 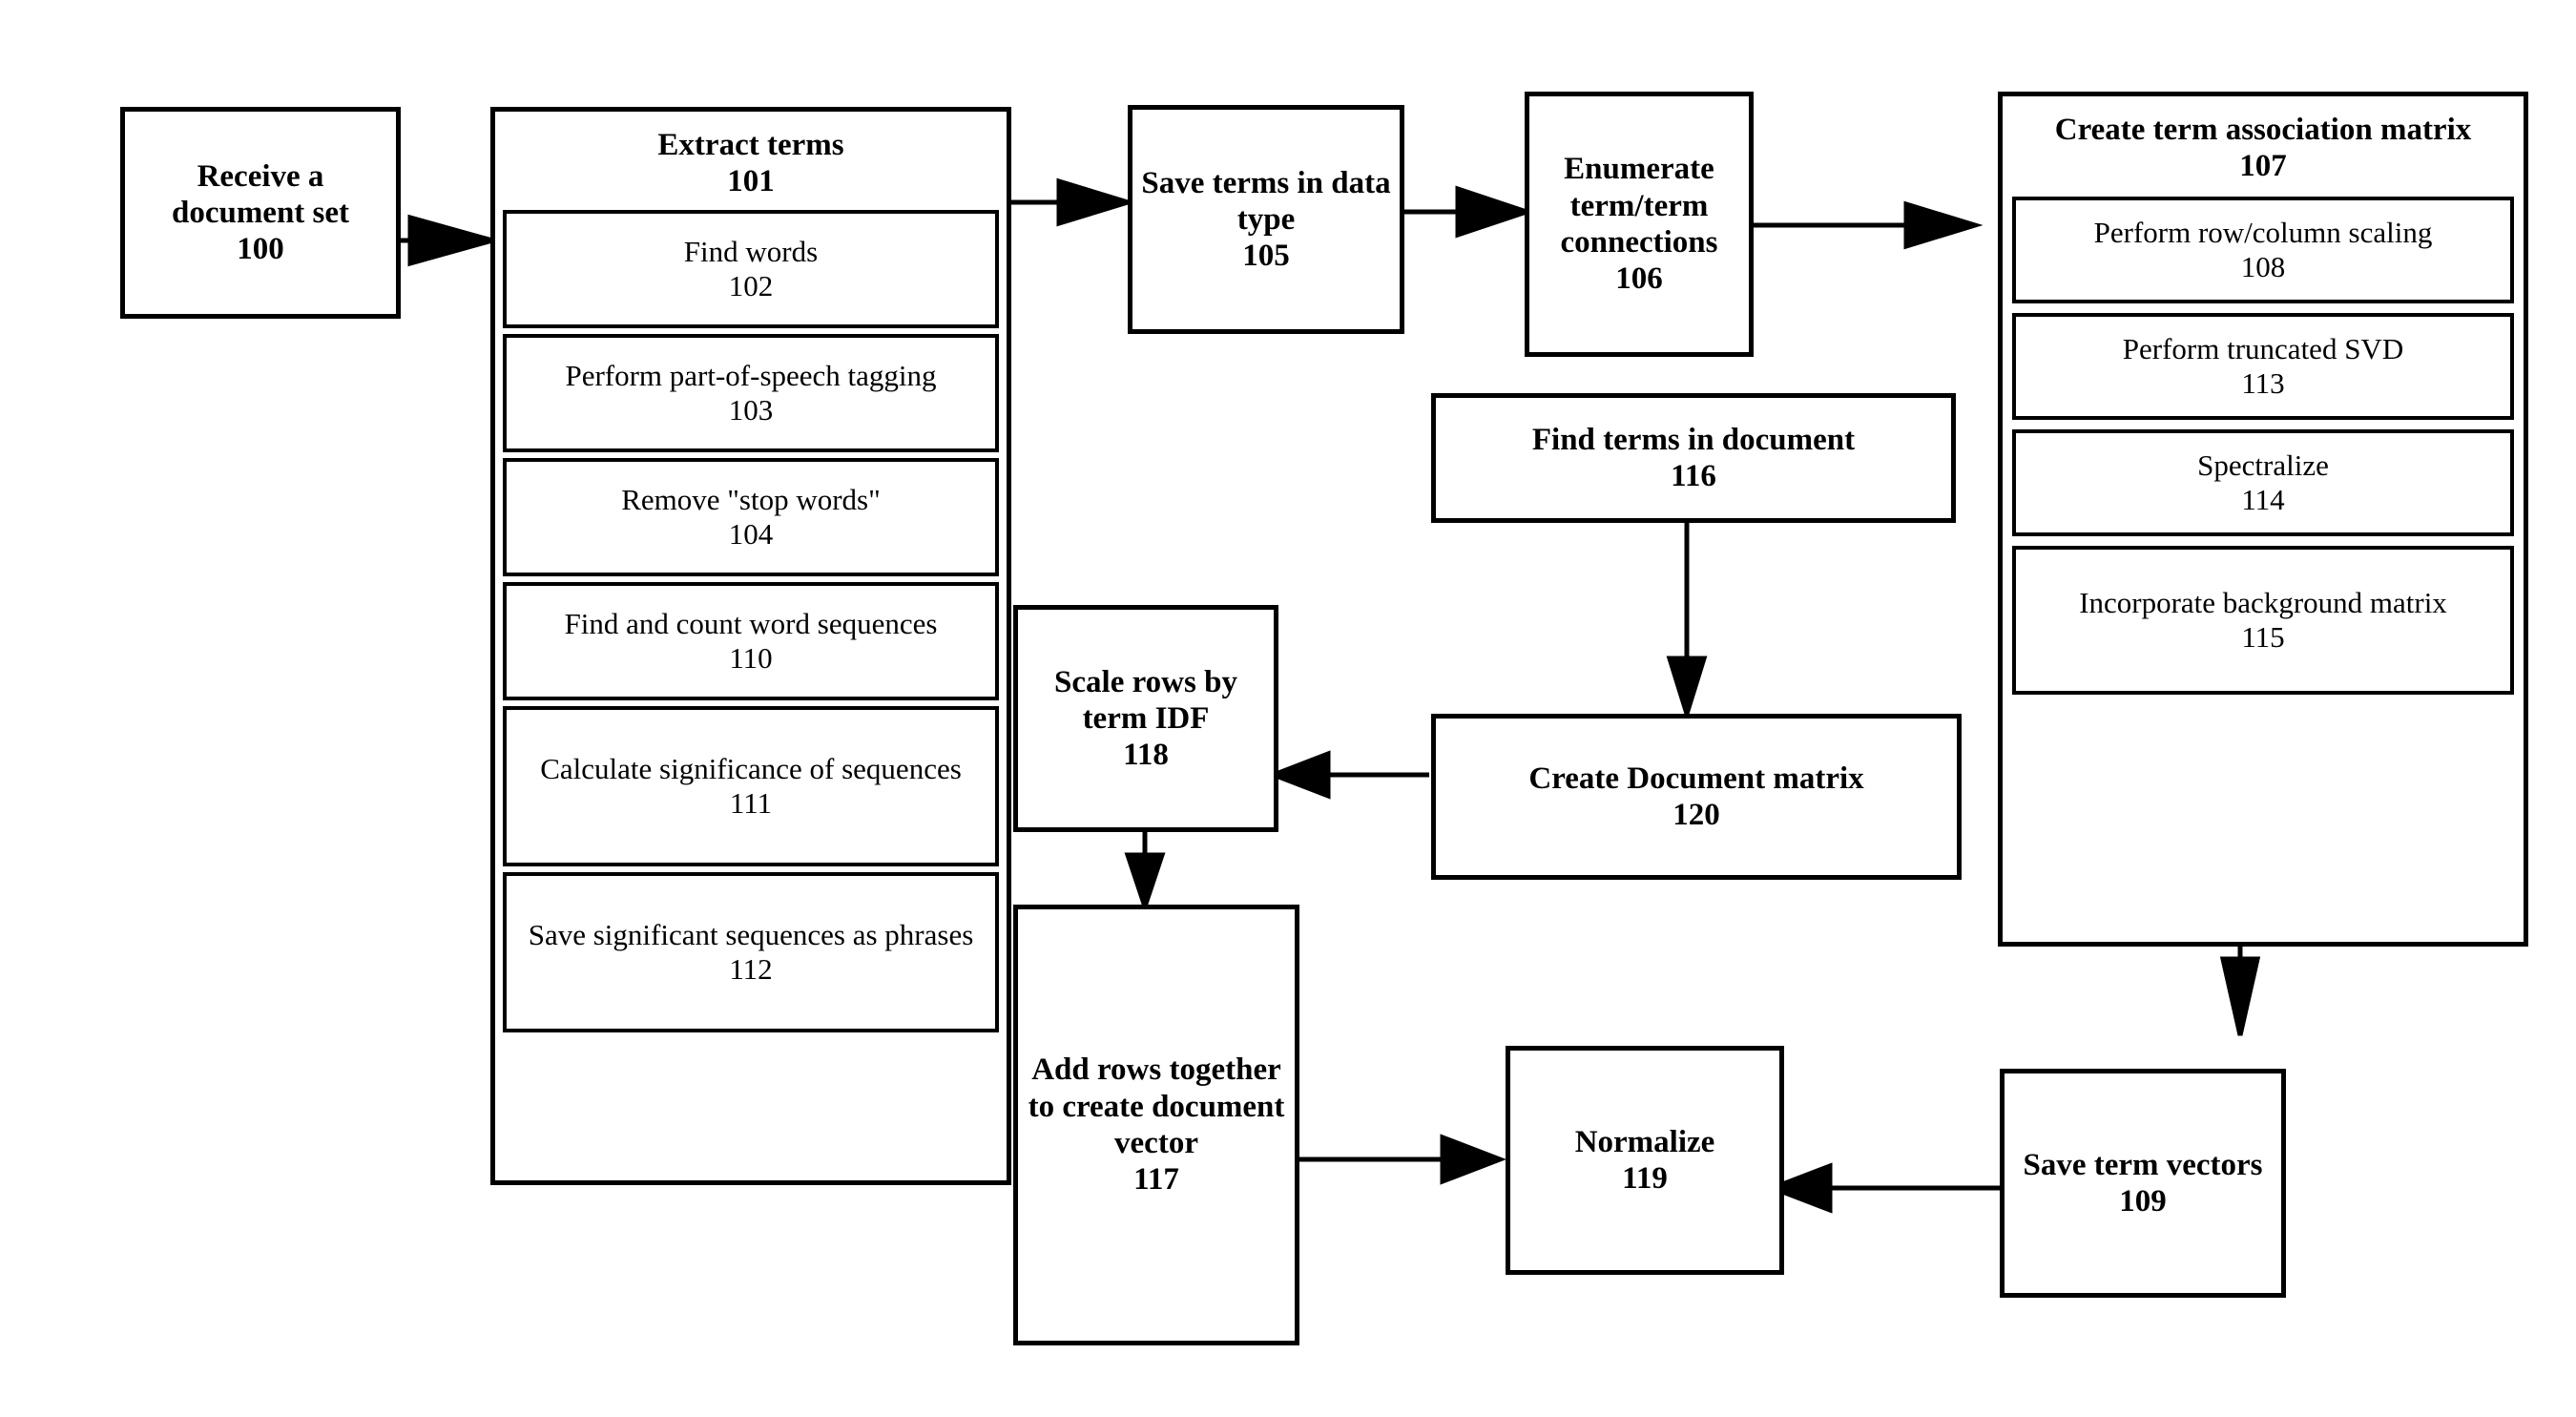 I want to click on node-label: Find terms in document, so click(x=1693, y=439).